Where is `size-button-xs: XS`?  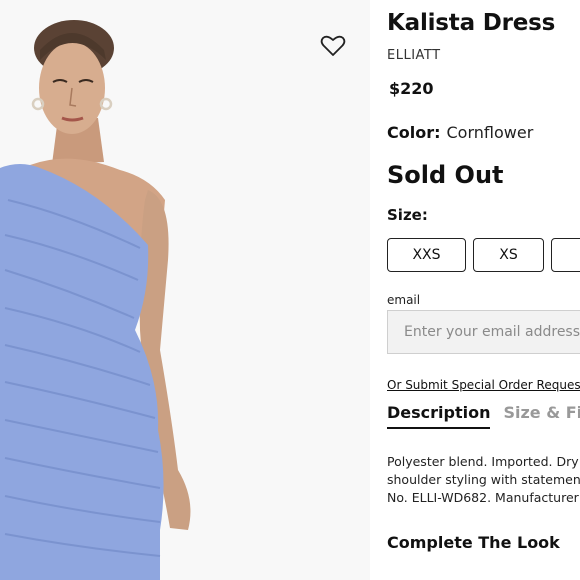
size-button-xs: XS is located at coordinates (508, 255).